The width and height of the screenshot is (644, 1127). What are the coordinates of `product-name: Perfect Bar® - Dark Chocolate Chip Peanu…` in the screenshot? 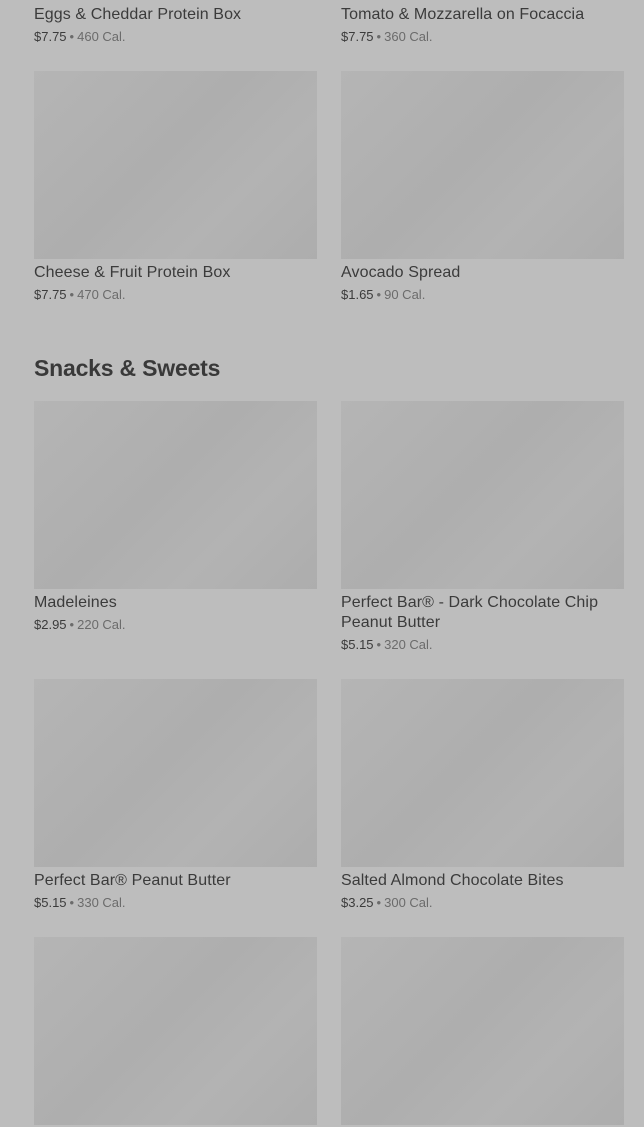 It's located at (482, 613).